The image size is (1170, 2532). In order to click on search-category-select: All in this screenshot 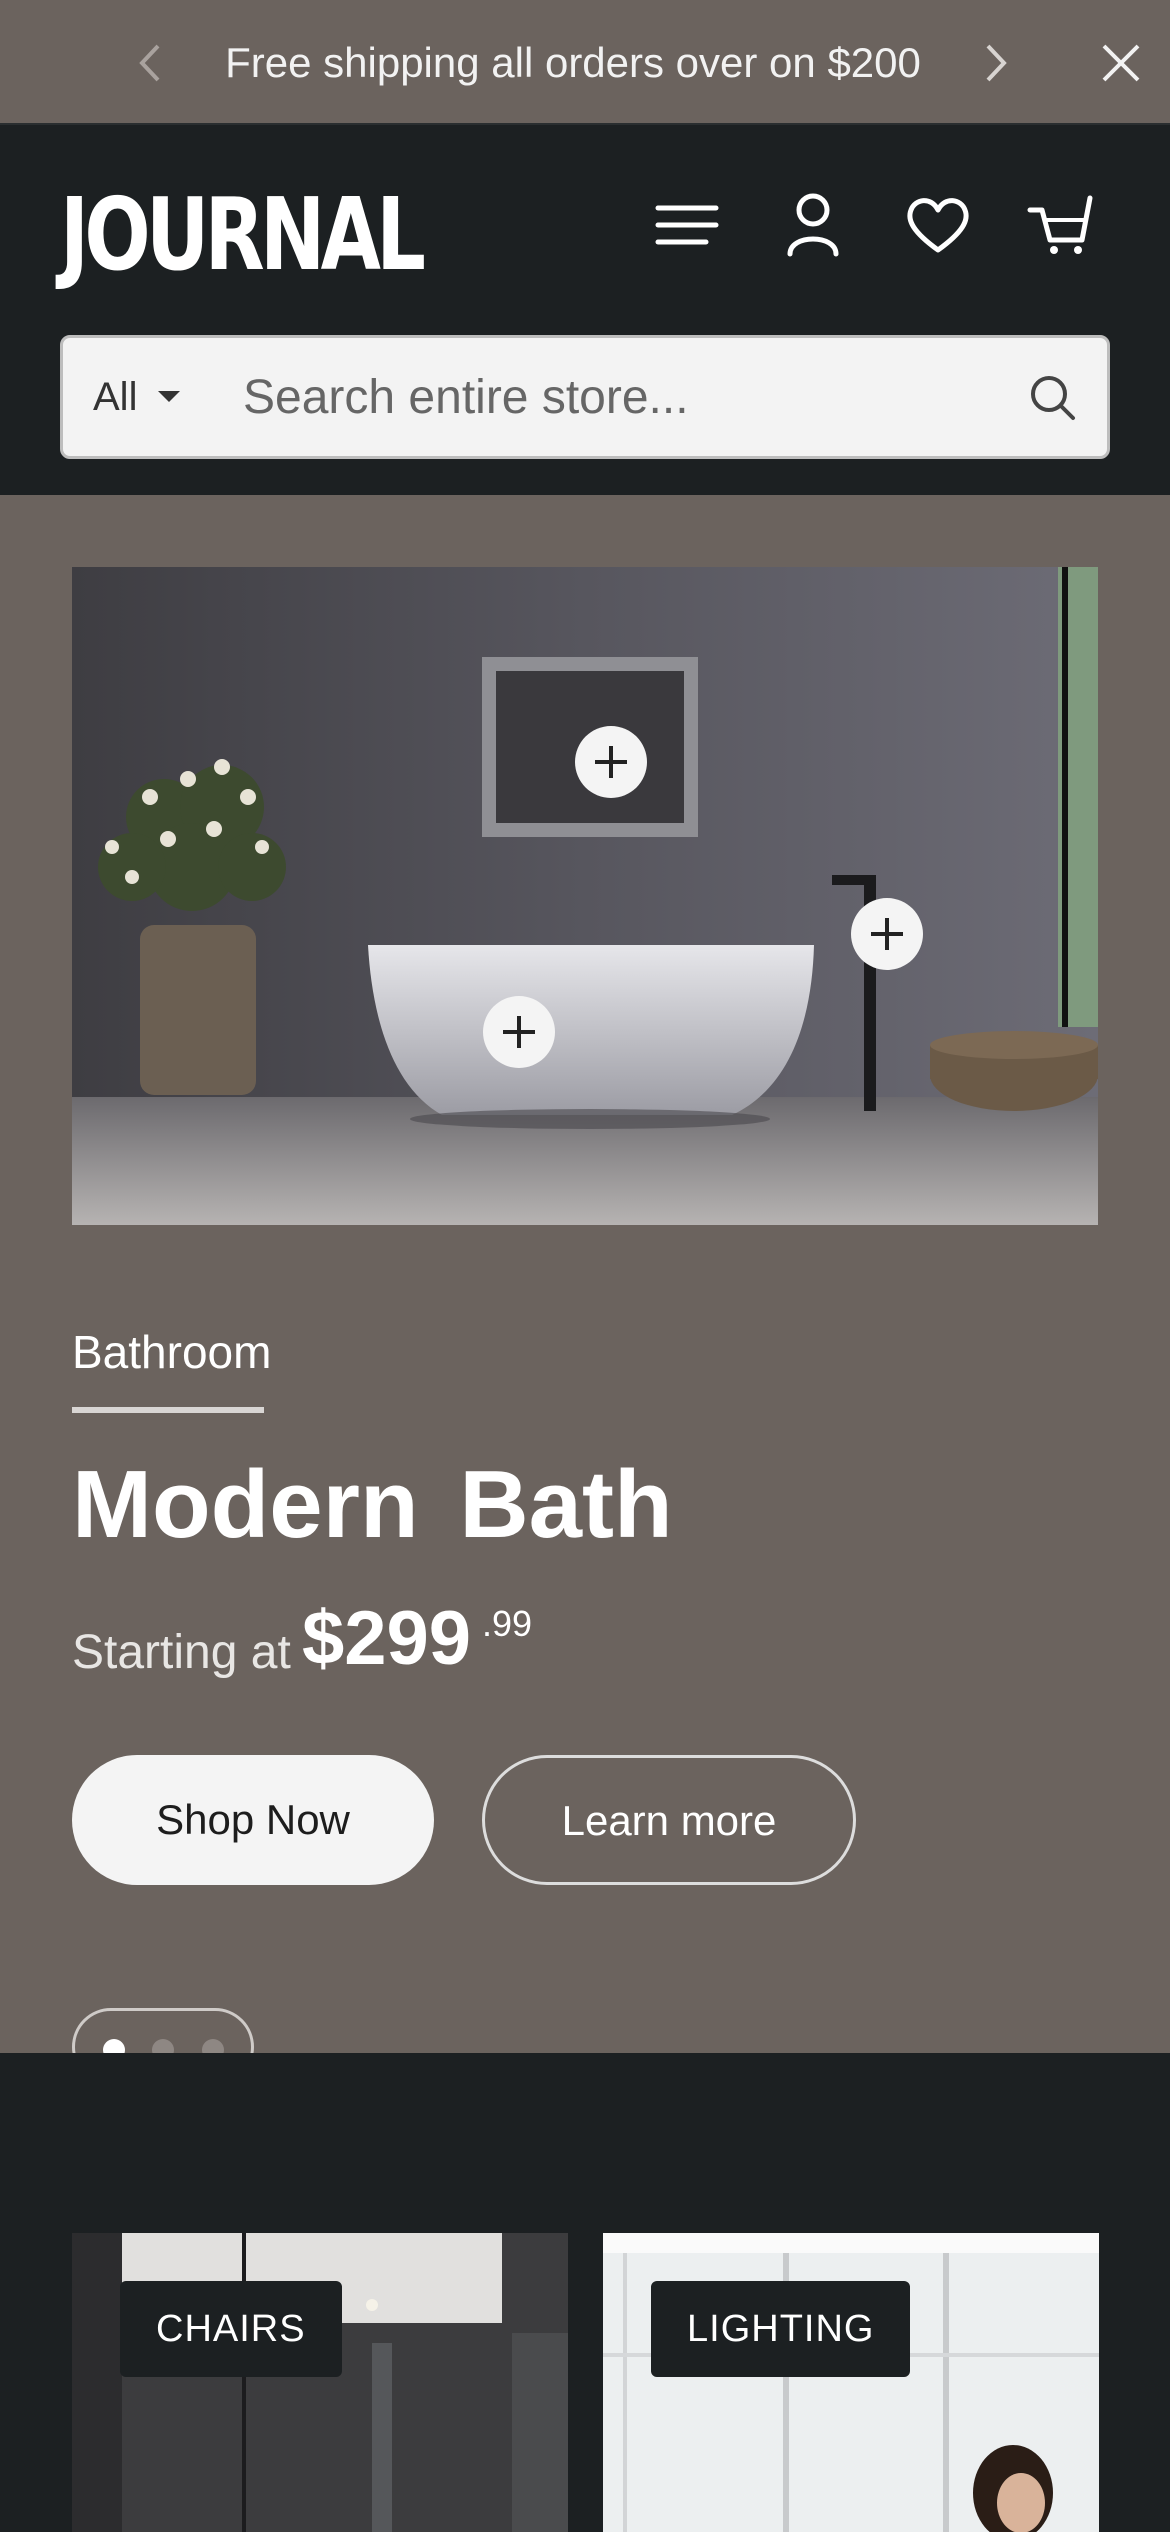, I will do `click(115, 397)`.